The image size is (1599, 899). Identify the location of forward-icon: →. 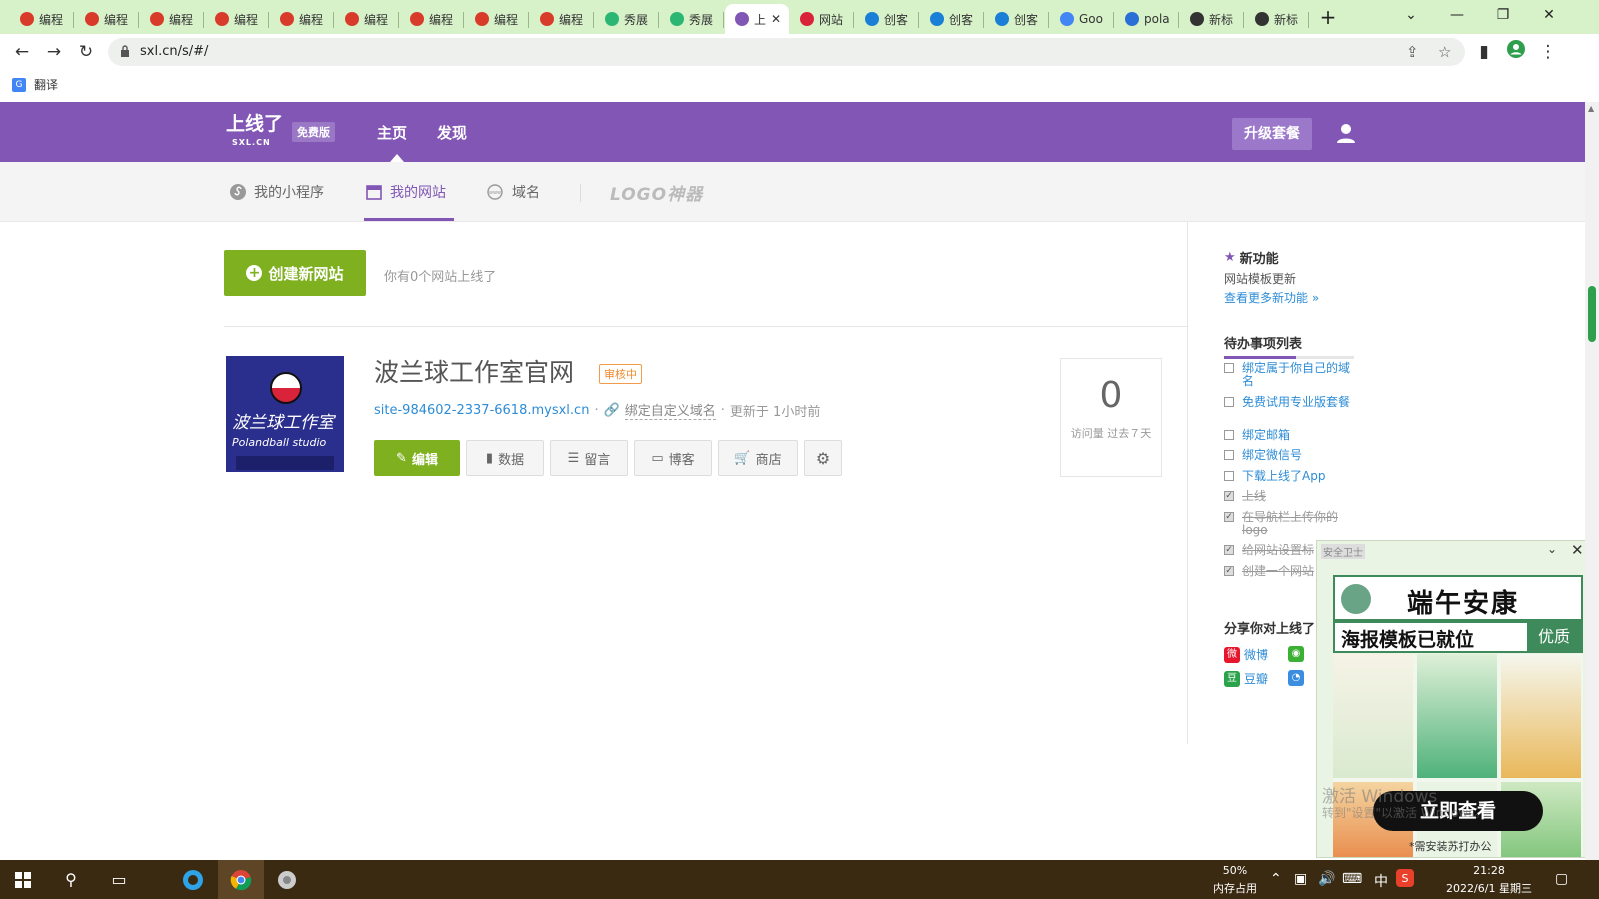
(54, 52).